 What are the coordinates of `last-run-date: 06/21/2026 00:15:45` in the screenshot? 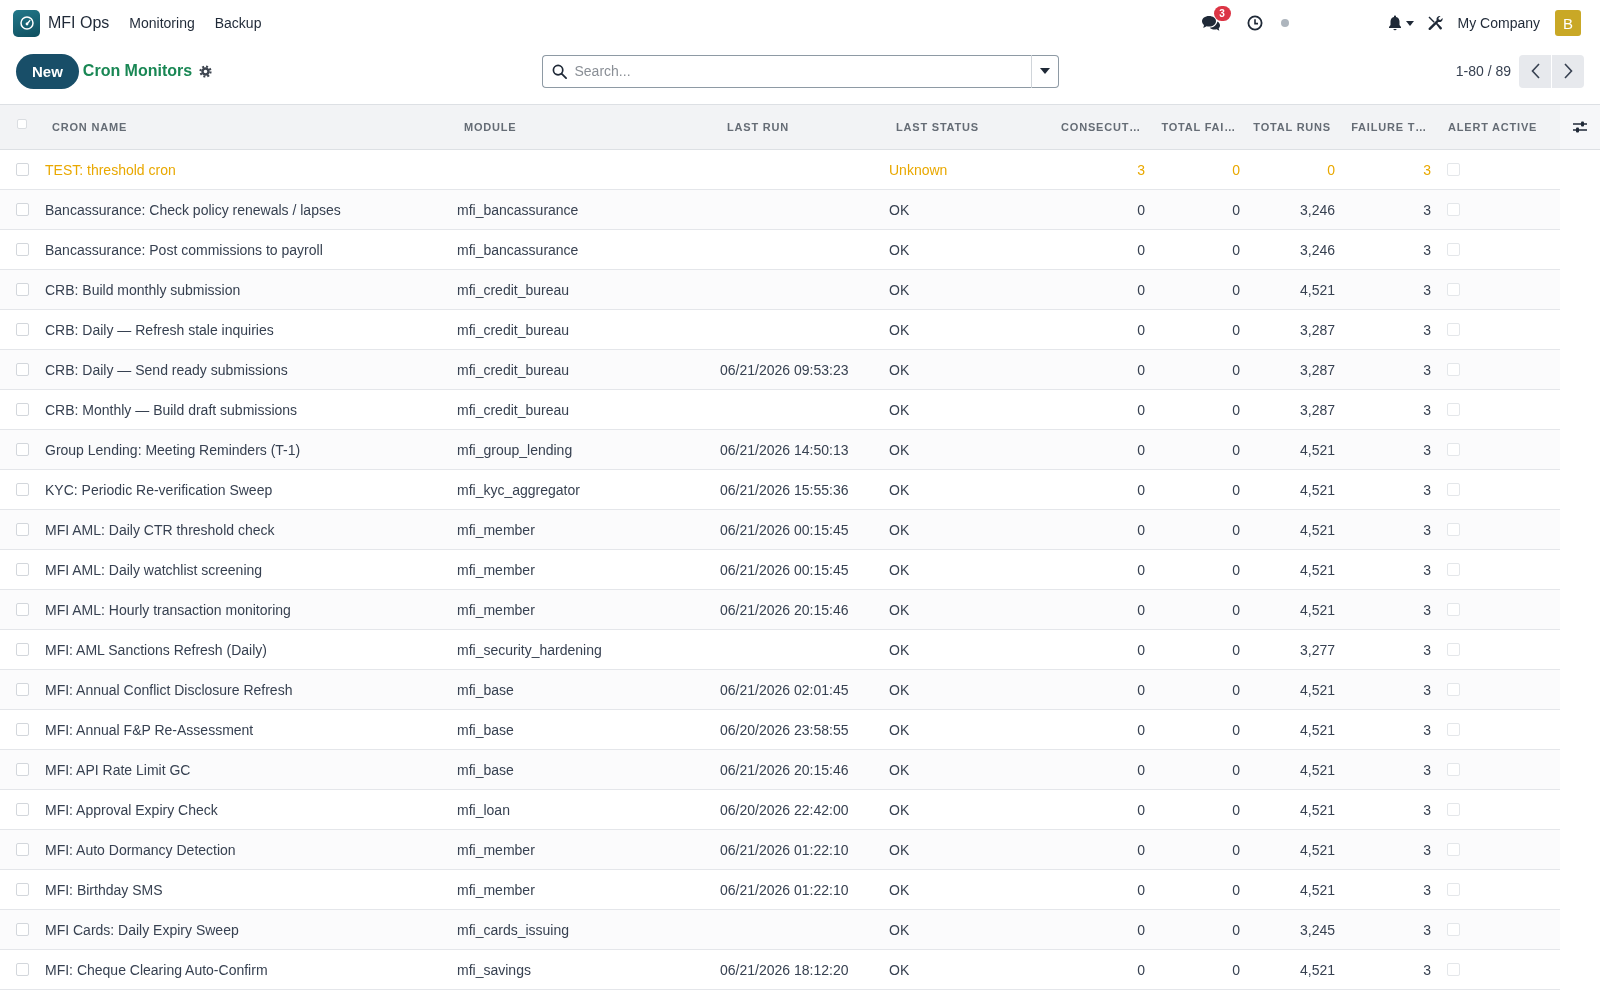 It's located at (784, 529).